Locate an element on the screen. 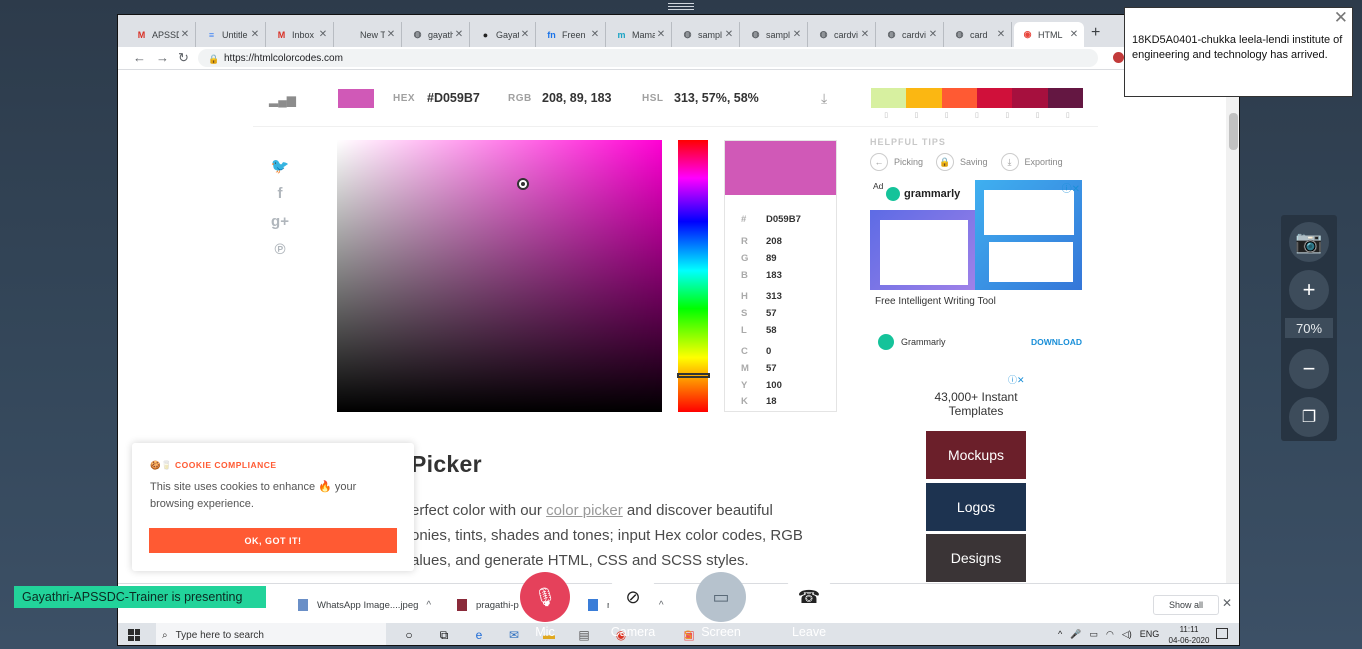 The height and width of the screenshot is (649, 1362). taskbar-search: ⌕ Type here to search is located at coordinates (271, 634).